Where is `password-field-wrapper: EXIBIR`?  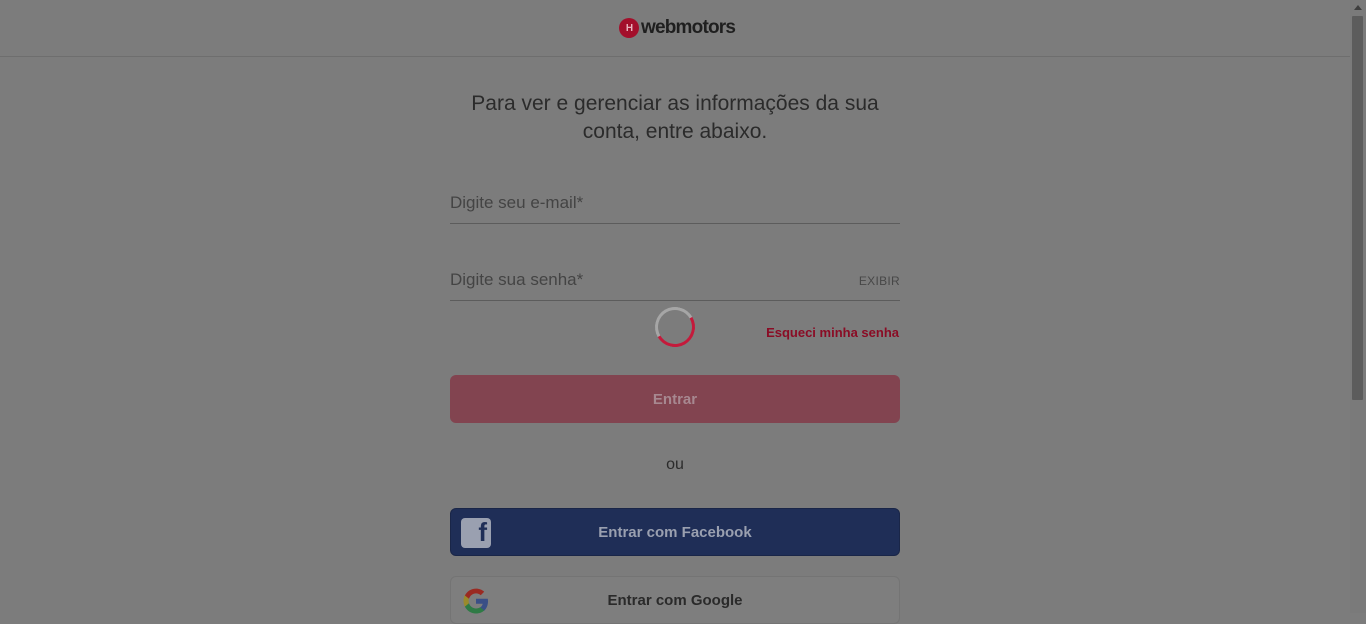
password-field-wrapper: EXIBIR is located at coordinates (675, 281).